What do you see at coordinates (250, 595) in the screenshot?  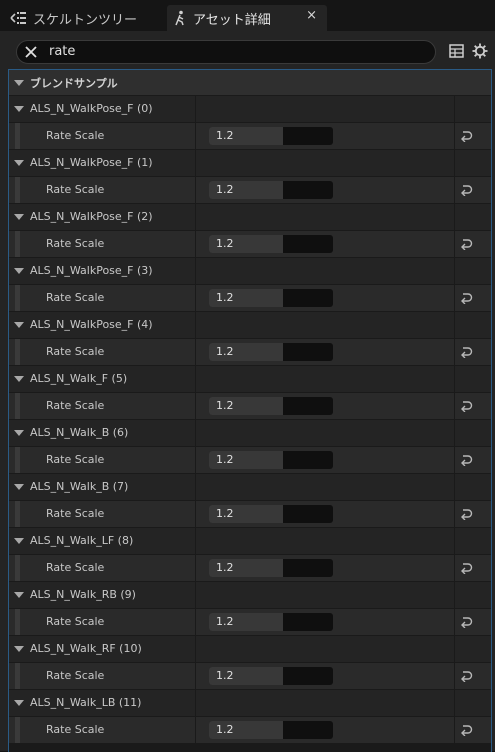 I see `sample-group-row: ALS_N_Walk_RB (9)` at bounding box center [250, 595].